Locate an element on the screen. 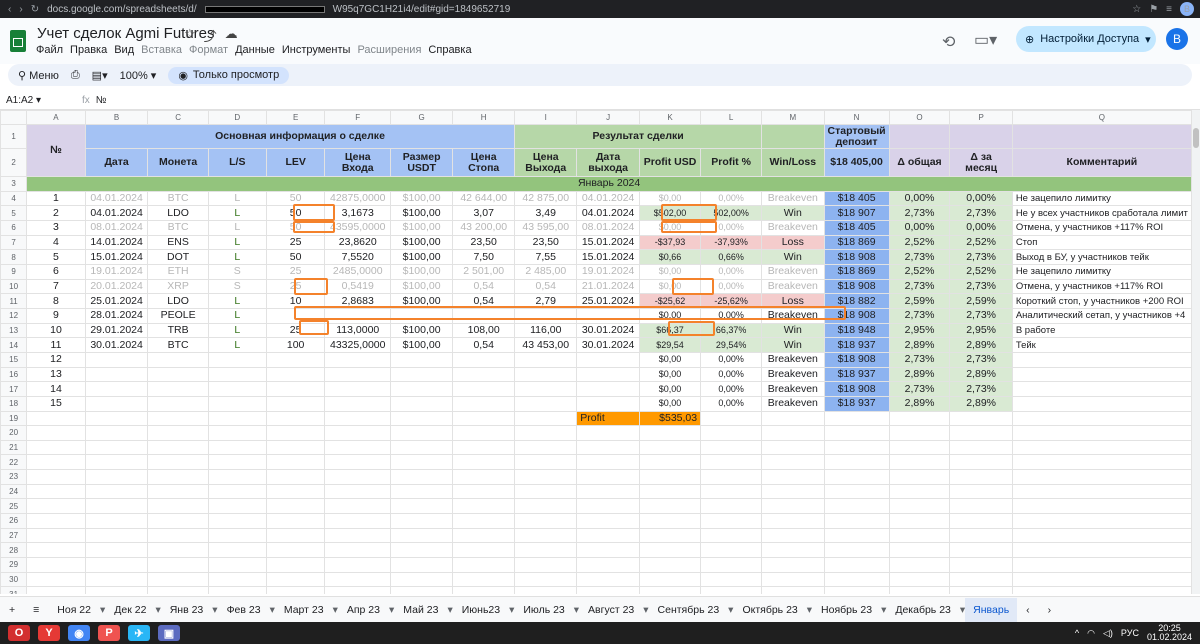  name-box: A1:A2 ▾ is located at coordinates (31, 100).